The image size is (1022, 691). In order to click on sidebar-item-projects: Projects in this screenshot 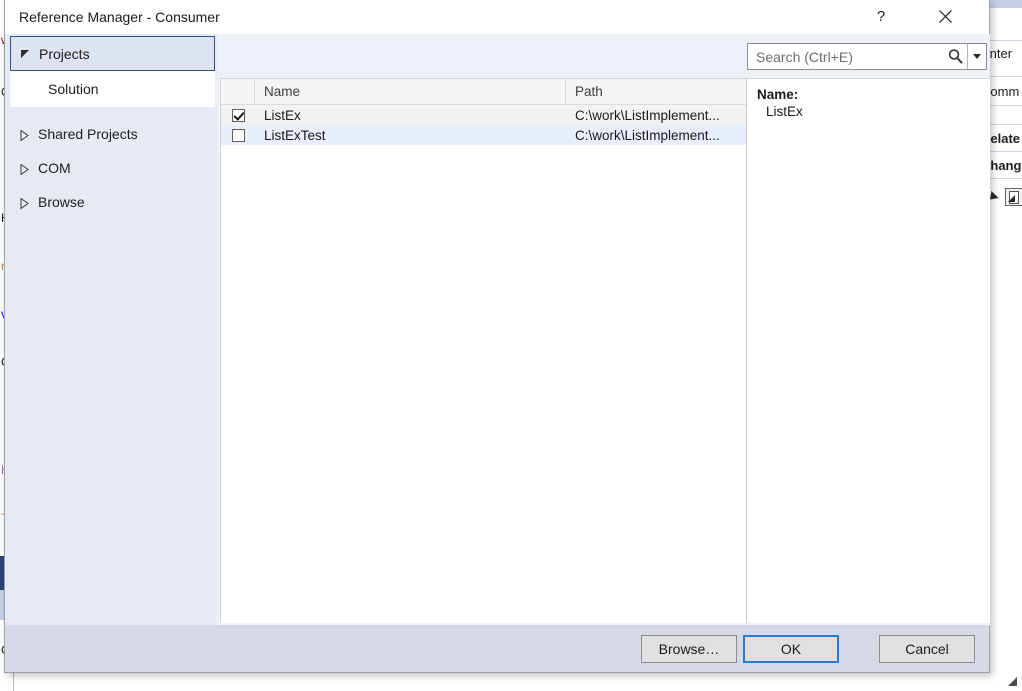, I will do `click(112, 53)`.